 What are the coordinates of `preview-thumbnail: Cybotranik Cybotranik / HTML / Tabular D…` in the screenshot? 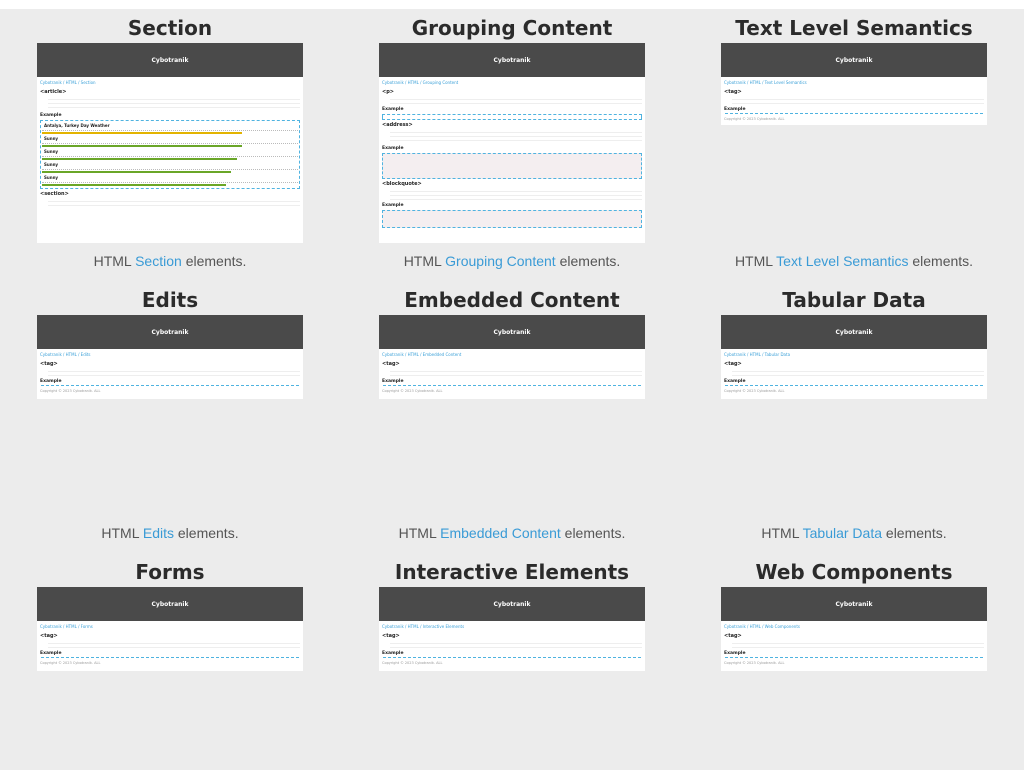 It's located at (854, 357).